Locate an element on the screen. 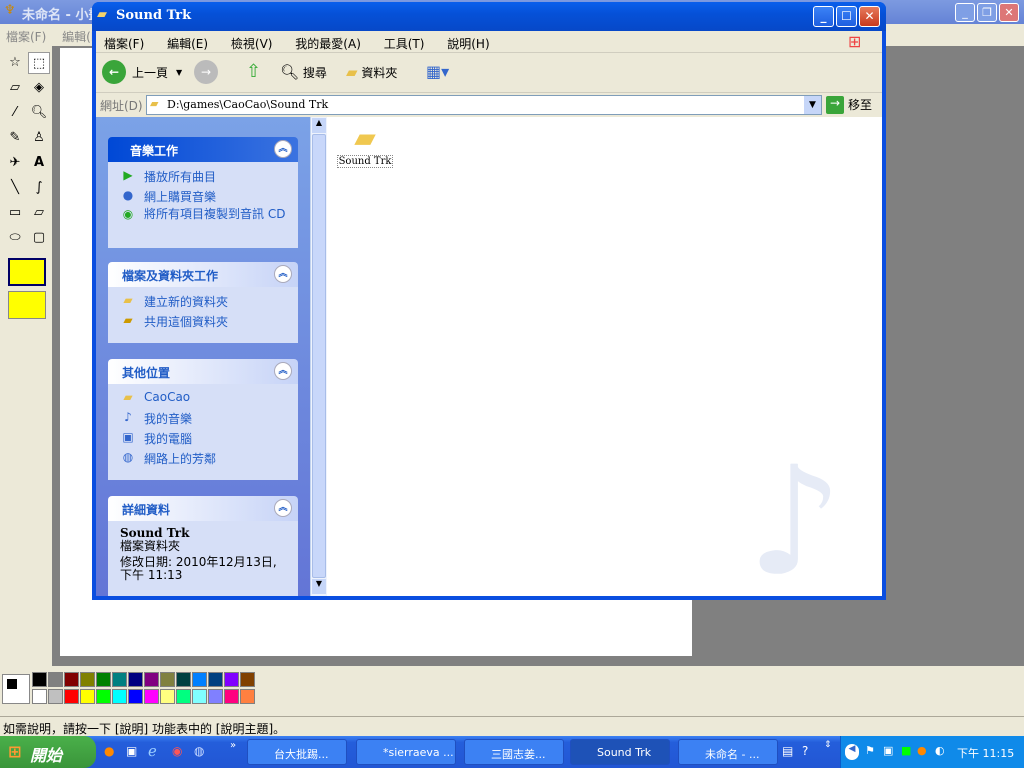  app-icon: ◉ is located at coordinates (177, 751).